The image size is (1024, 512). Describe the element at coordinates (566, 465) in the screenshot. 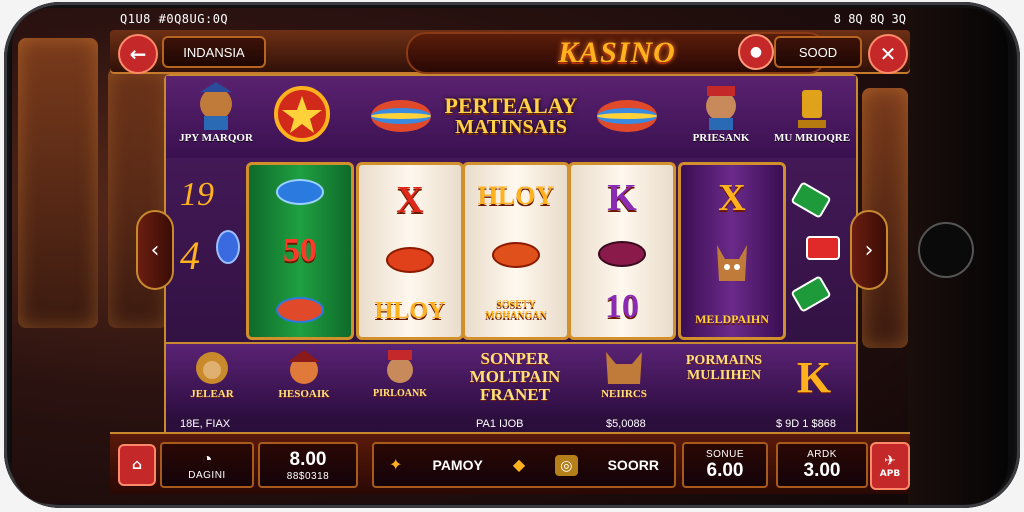

I see `score-icon: ◎` at that location.